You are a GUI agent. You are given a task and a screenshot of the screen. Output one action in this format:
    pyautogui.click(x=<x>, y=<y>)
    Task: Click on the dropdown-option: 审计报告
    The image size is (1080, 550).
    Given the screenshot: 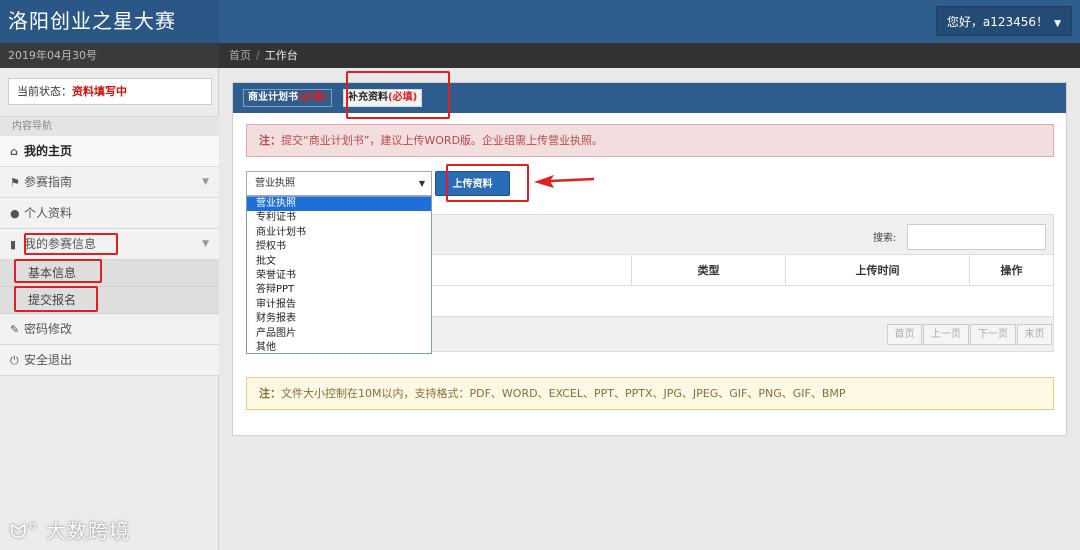 What is the action you would take?
    pyautogui.click(x=339, y=305)
    